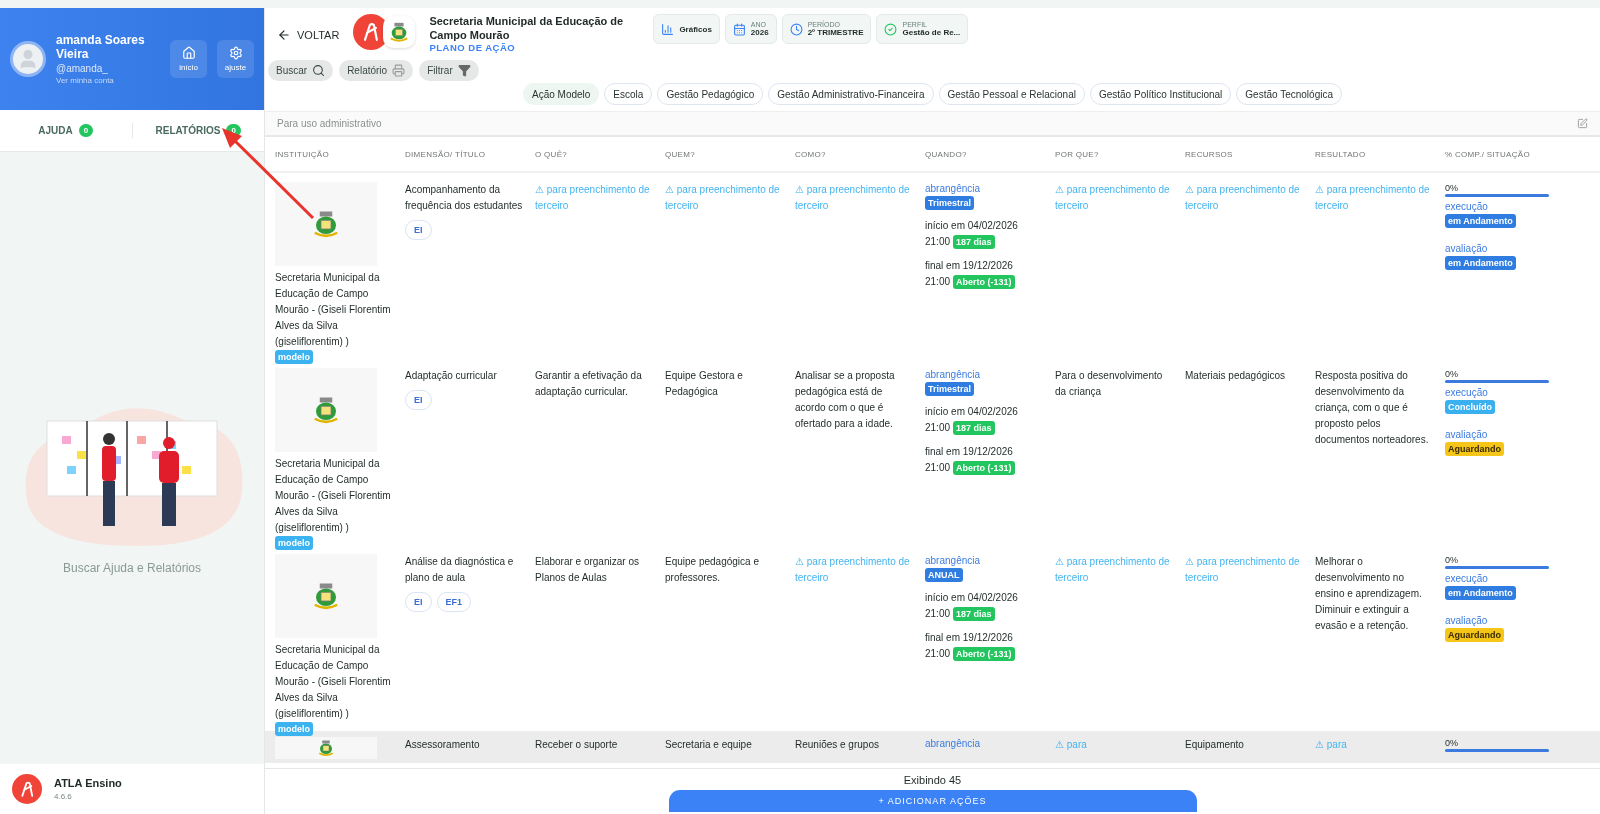  I want to click on table-cell-text: Receber o suporte, so click(576, 745).